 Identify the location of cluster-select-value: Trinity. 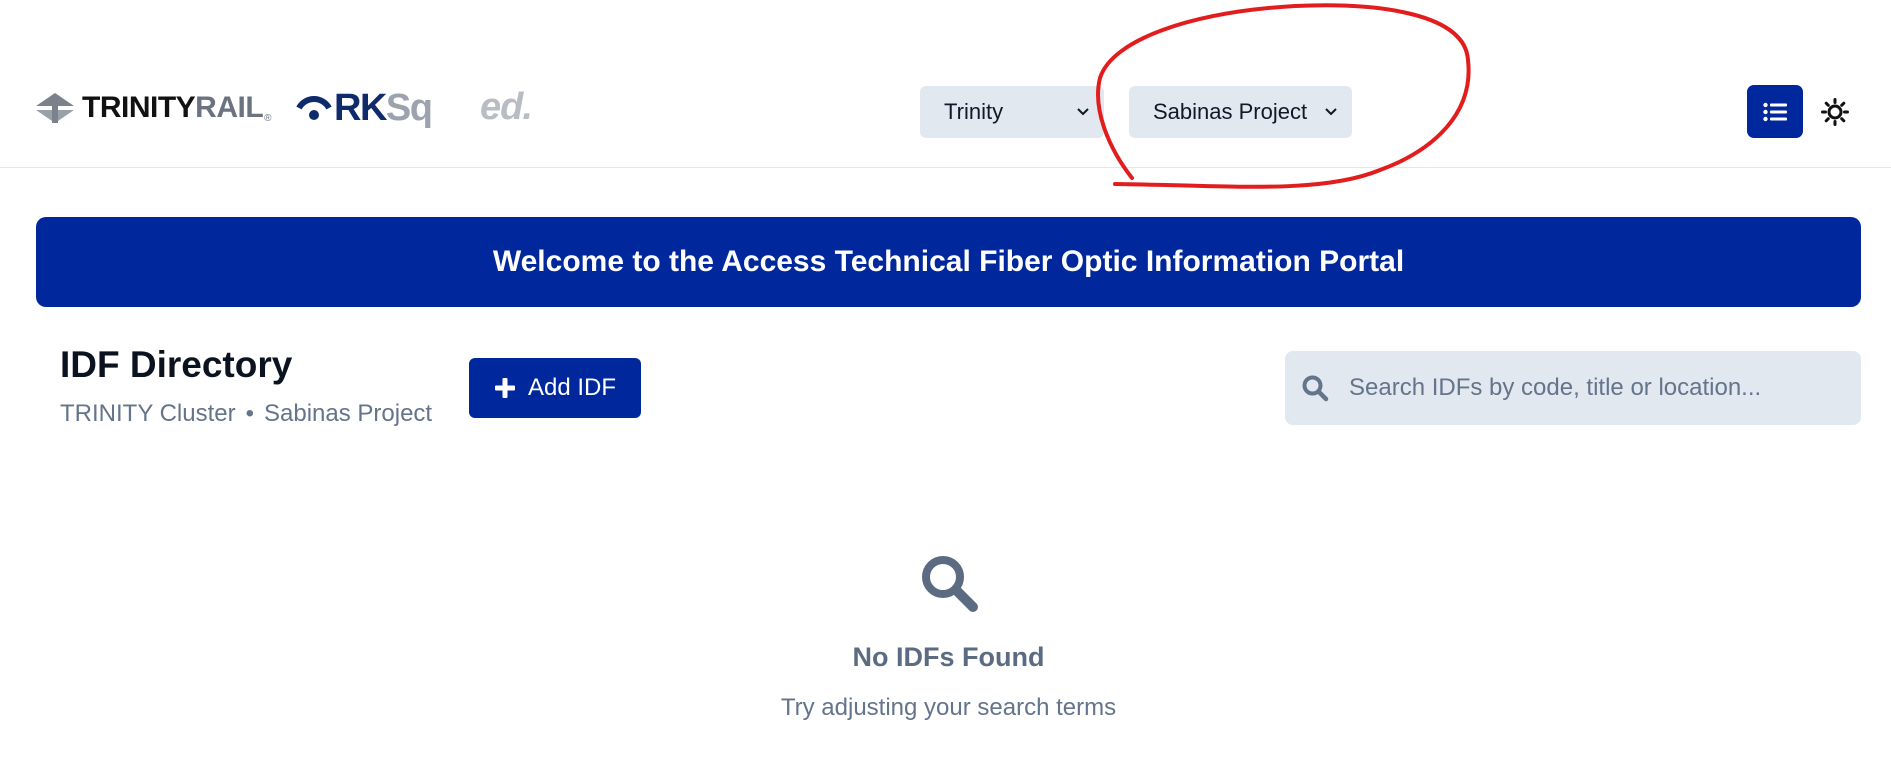
(974, 111).